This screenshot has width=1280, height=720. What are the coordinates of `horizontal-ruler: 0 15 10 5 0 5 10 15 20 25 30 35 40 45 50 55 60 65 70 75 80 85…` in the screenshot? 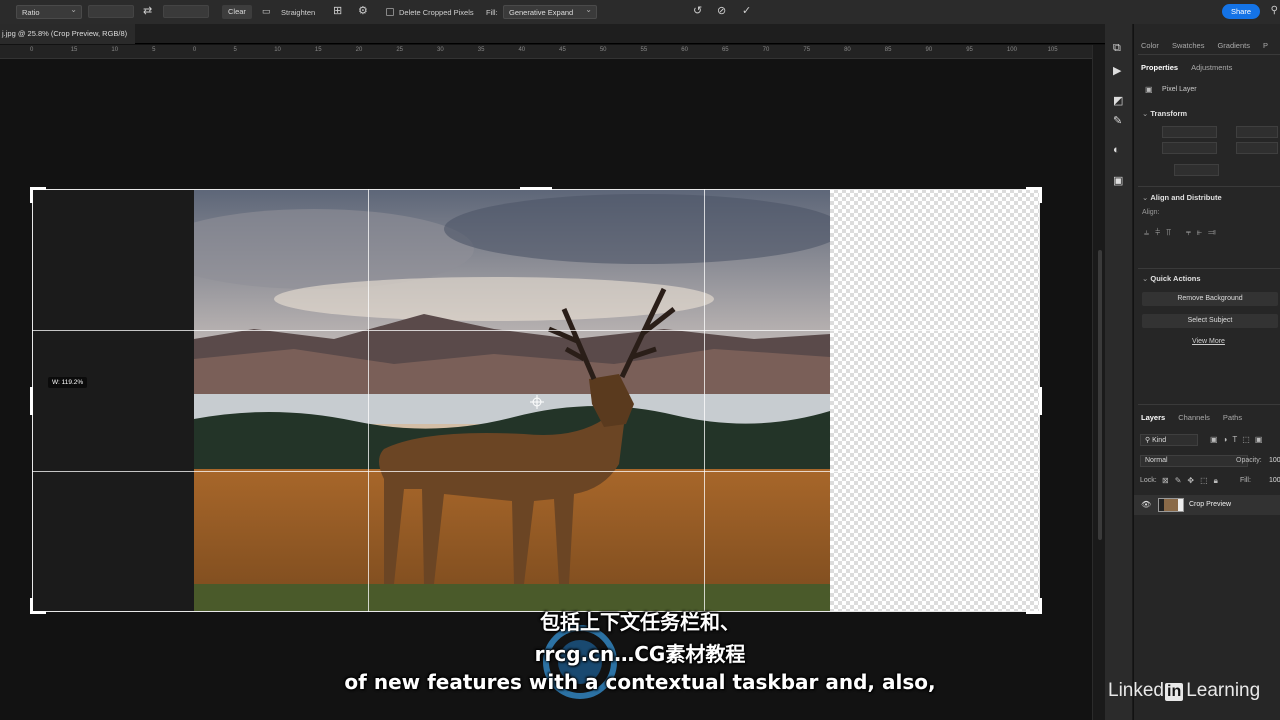 It's located at (546, 52).